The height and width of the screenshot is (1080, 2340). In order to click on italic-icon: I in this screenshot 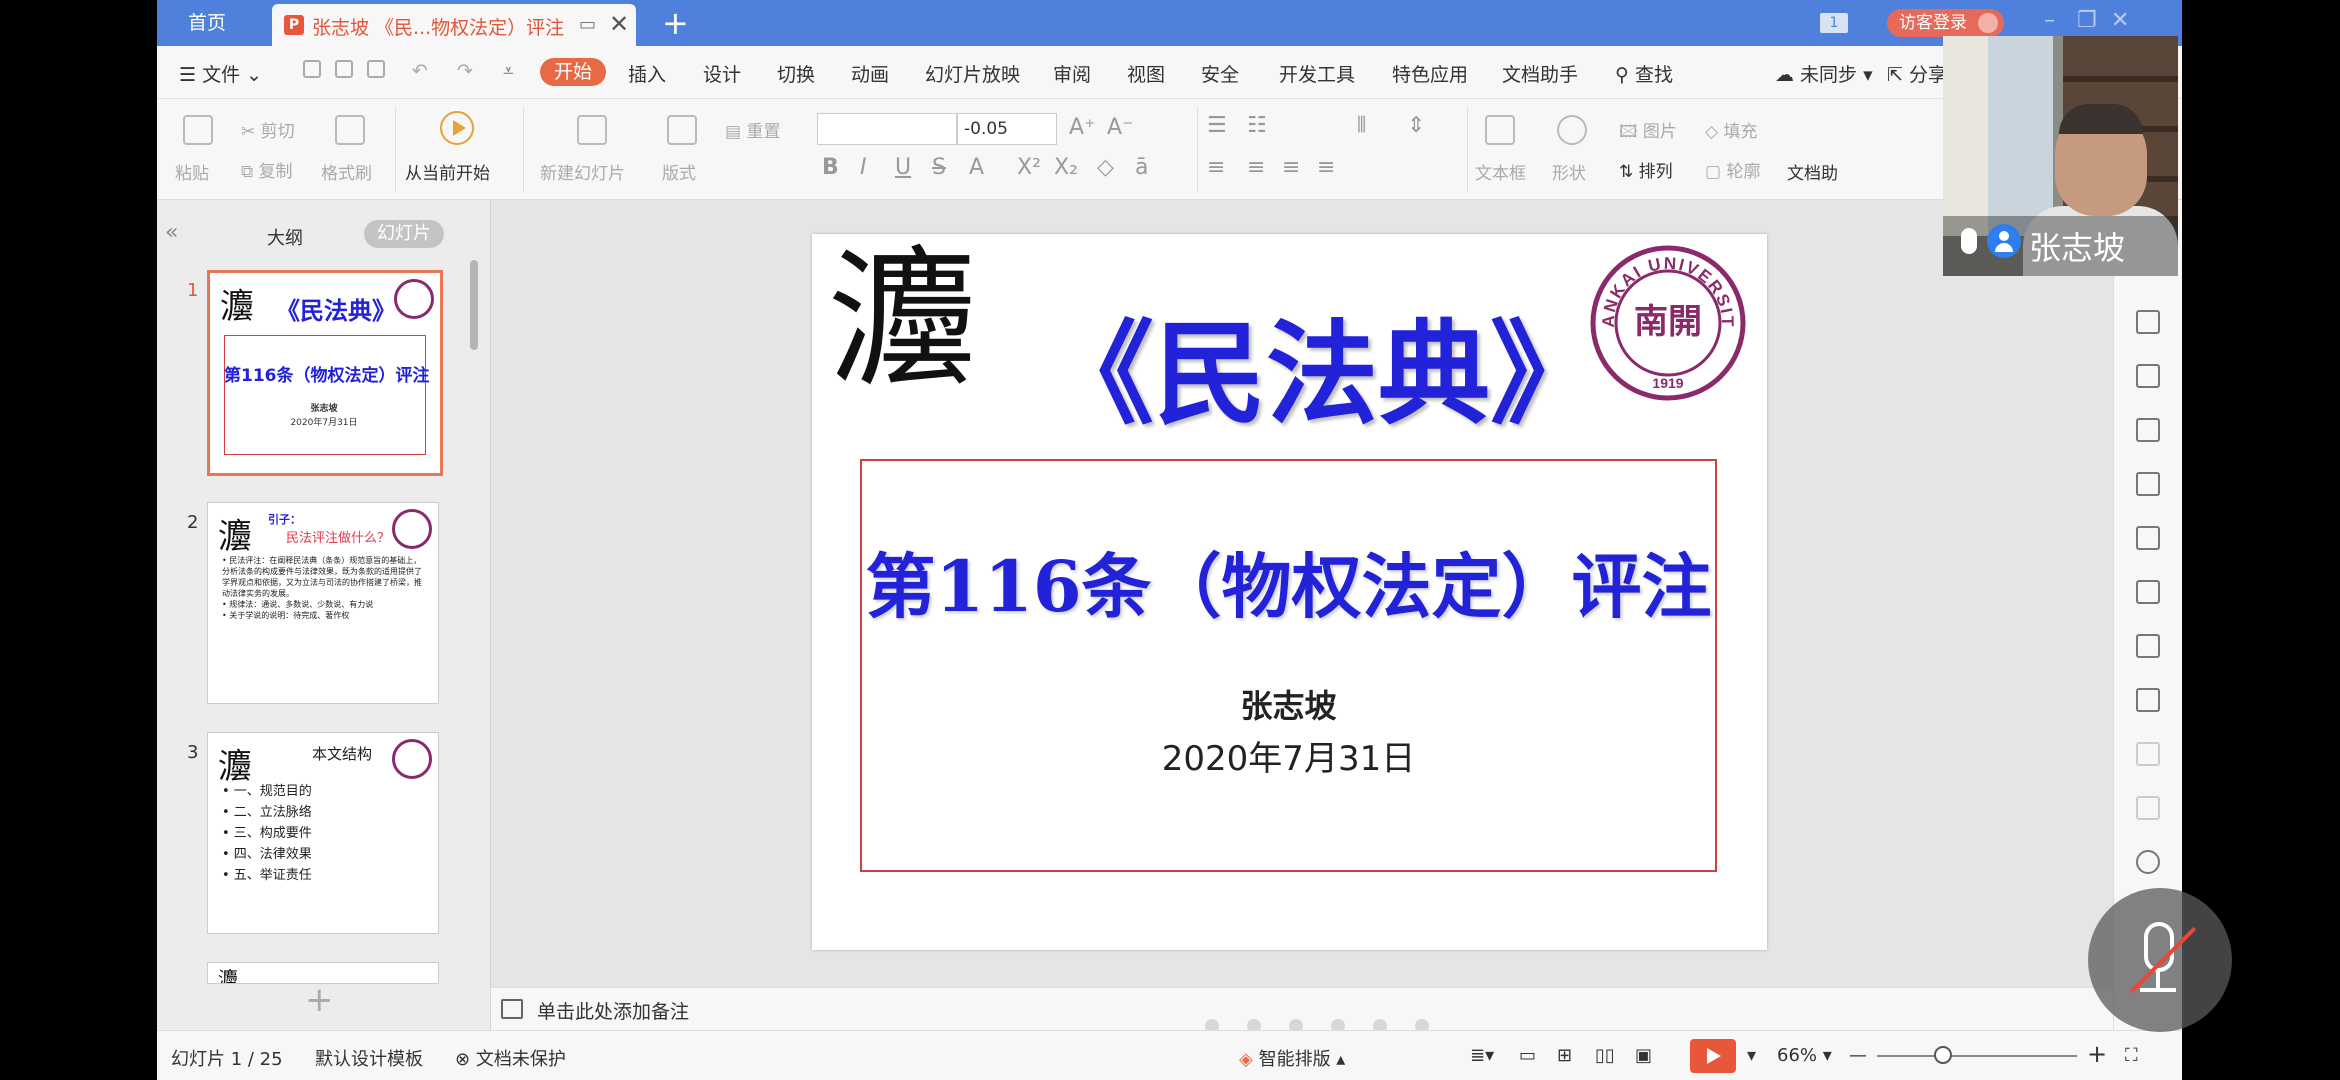, I will do `click(863, 167)`.